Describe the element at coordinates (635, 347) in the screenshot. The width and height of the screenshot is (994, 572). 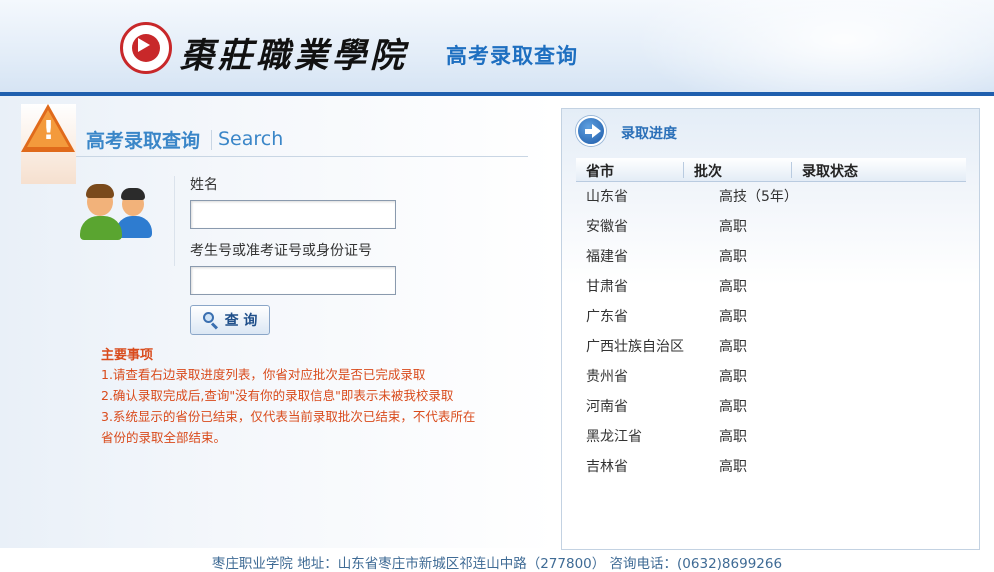
I see `row-province: 广西壮族自治区` at that location.